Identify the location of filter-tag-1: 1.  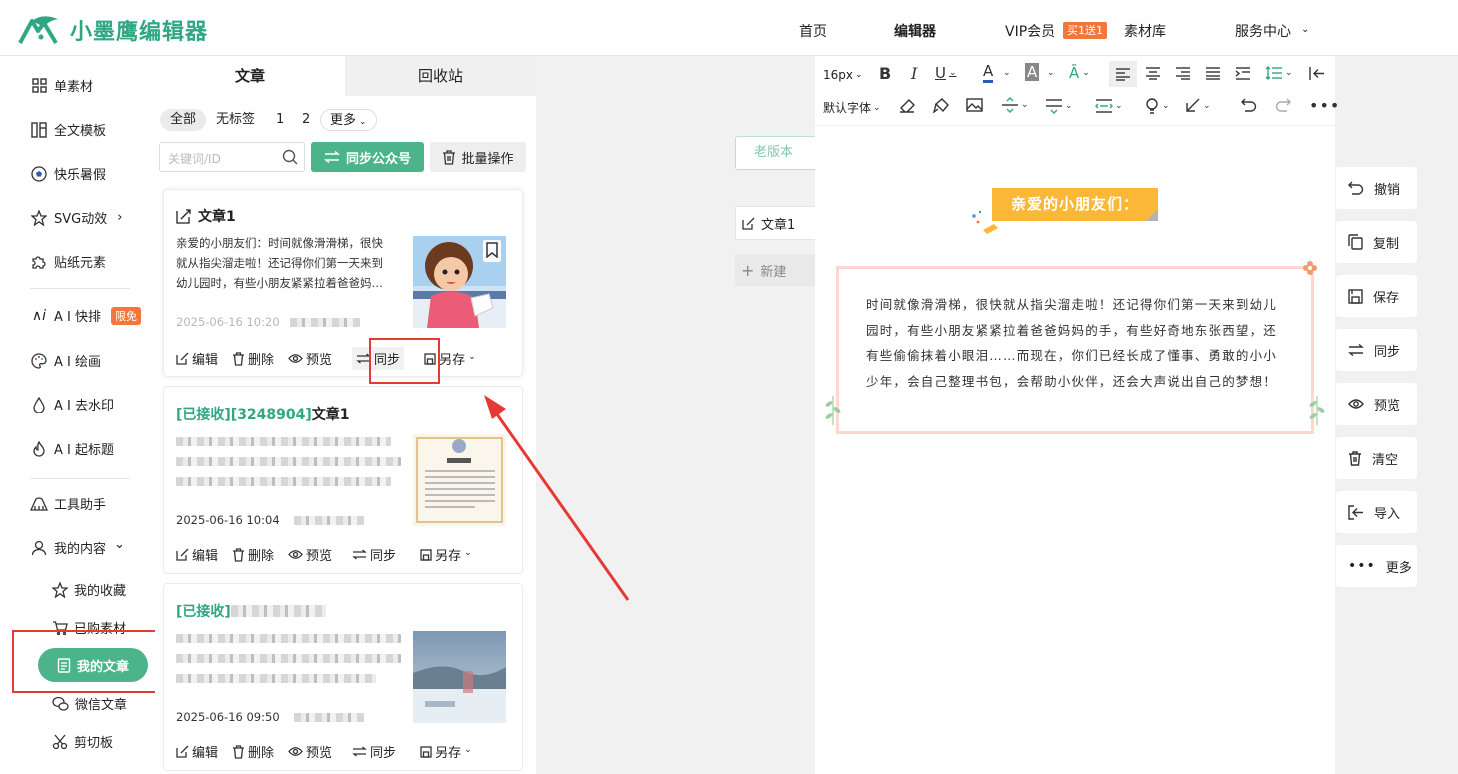
(280, 120).